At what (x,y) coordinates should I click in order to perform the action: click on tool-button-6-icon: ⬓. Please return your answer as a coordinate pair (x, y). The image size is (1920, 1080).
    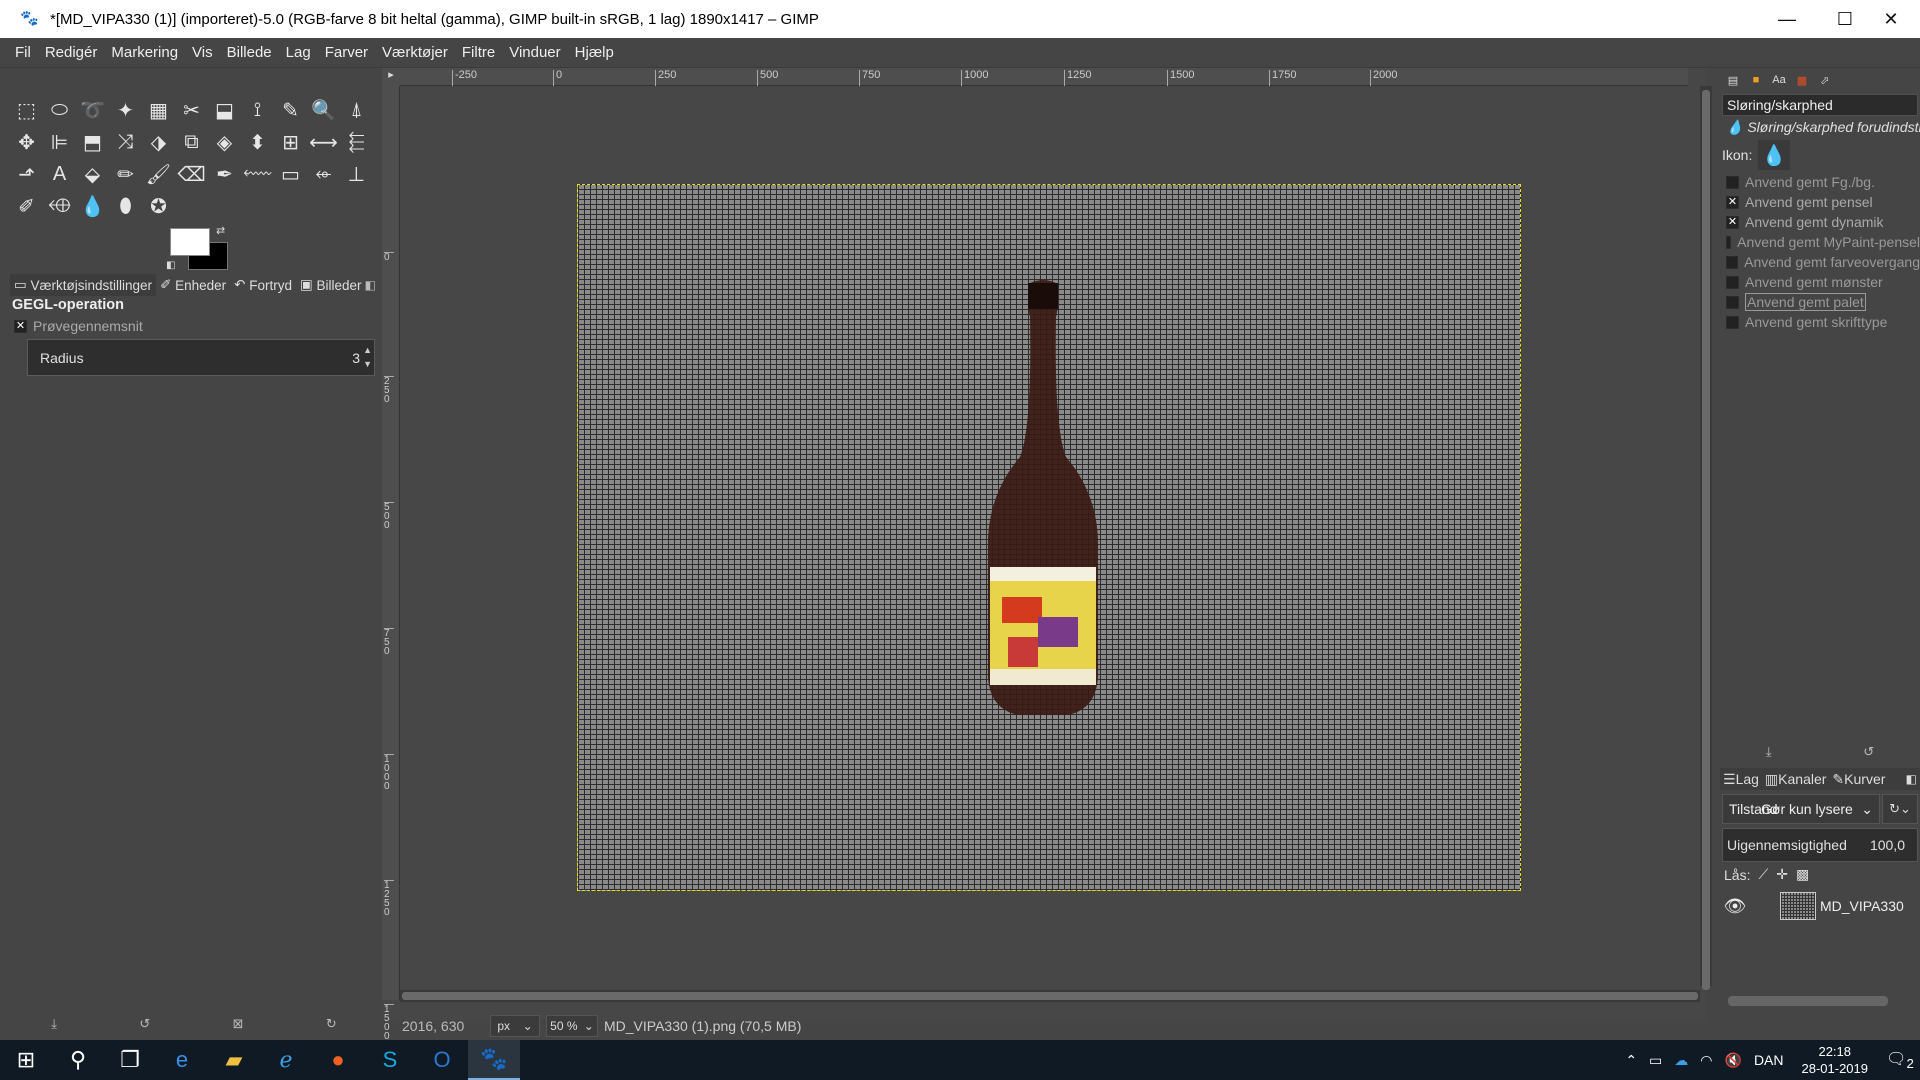
    Looking at the image, I should click on (224, 110).